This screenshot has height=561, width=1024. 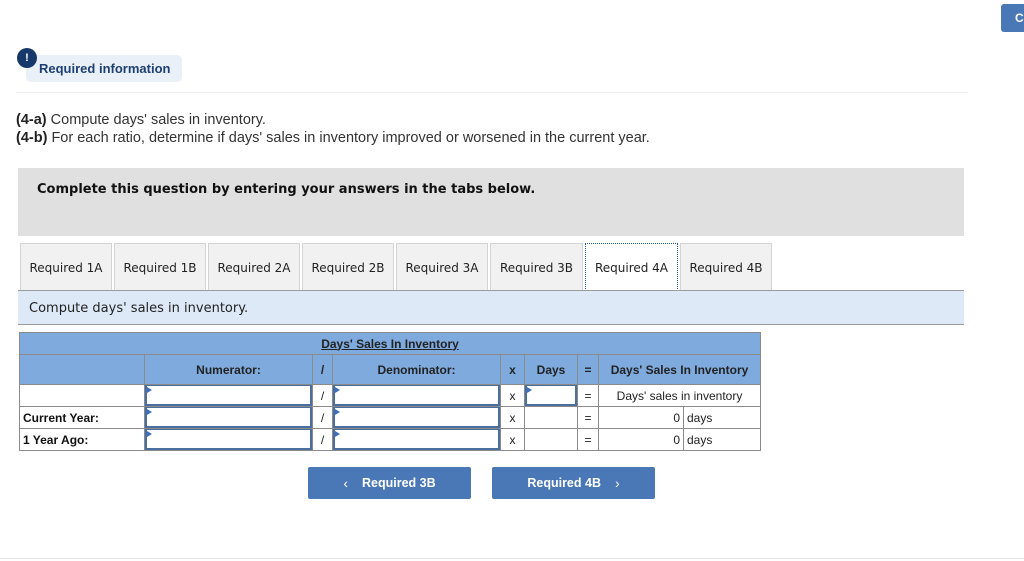 What do you see at coordinates (512, 369) in the screenshot?
I see `header-times: x` at bounding box center [512, 369].